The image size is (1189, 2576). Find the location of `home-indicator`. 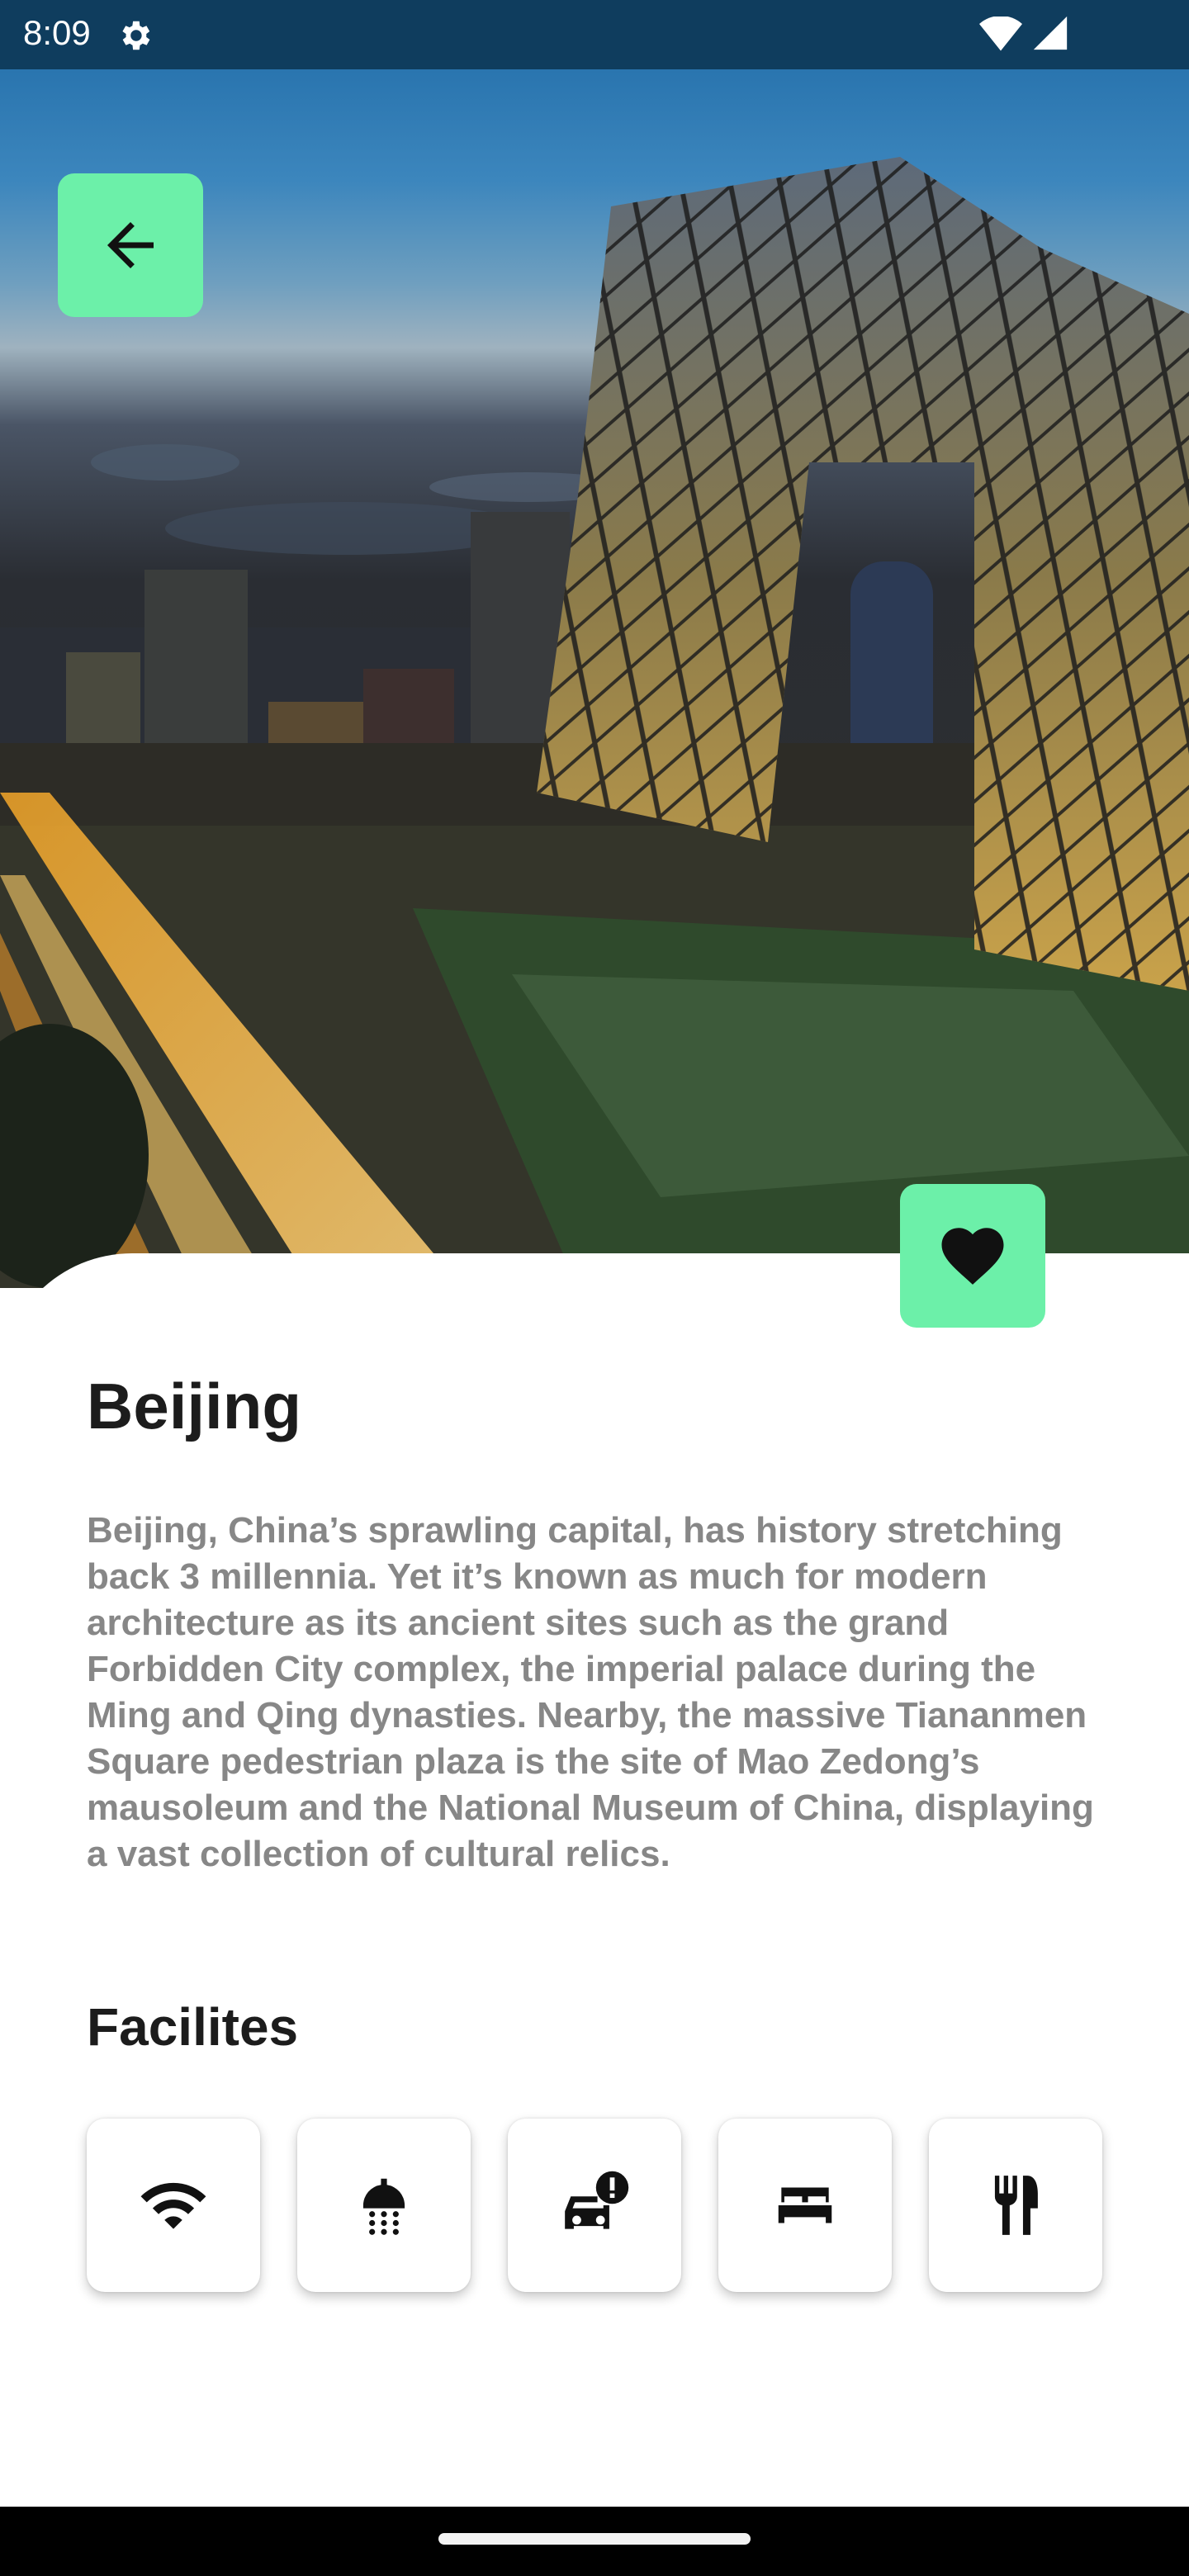

home-indicator is located at coordinates (594, 2539).